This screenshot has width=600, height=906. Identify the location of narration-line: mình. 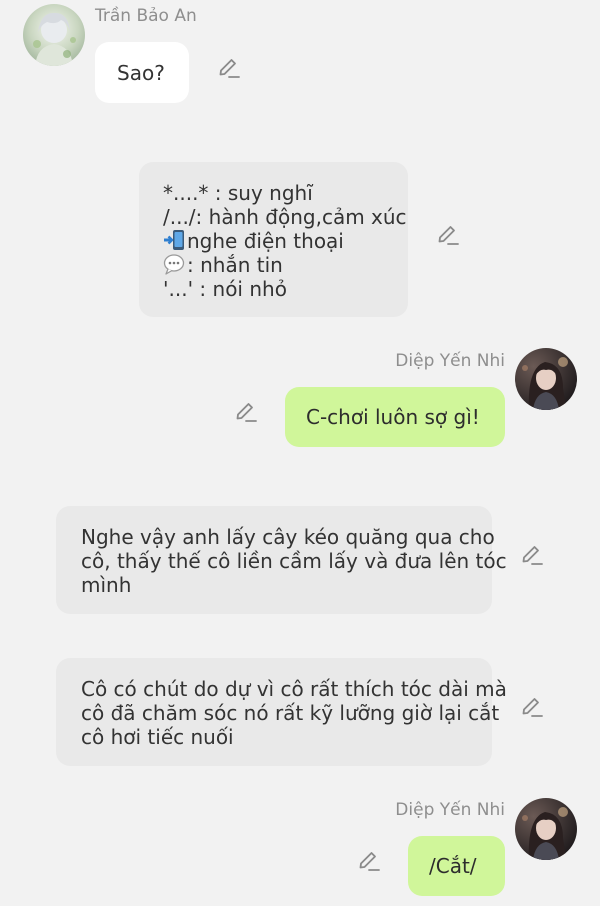
(106, 585).